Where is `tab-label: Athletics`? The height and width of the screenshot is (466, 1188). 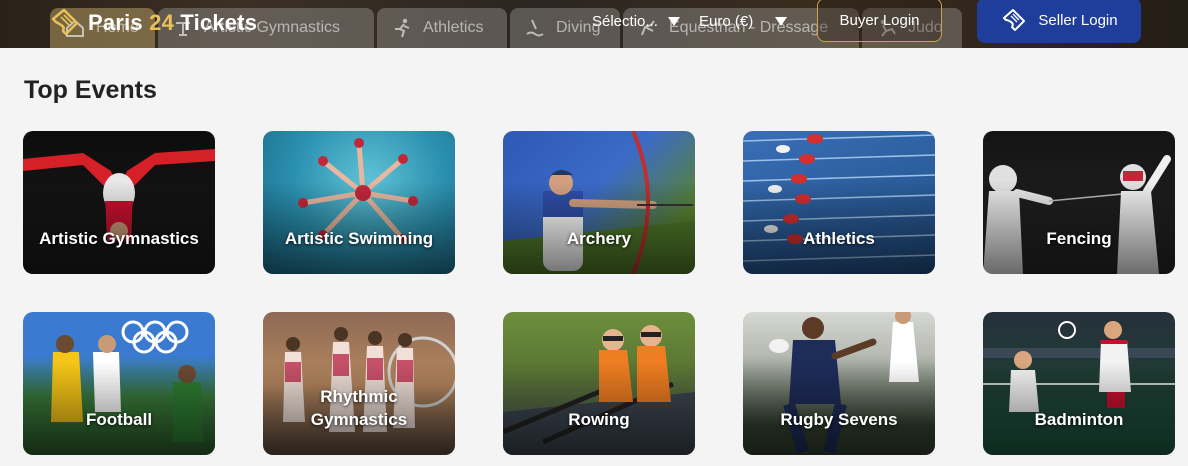
tab-label: Athletics is located at coordinates (453, 27).